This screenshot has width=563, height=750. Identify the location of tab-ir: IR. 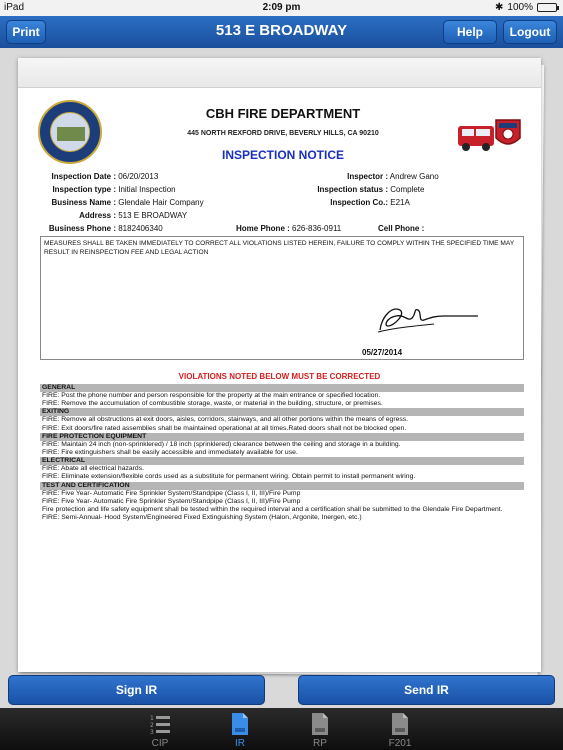
(240, 730).